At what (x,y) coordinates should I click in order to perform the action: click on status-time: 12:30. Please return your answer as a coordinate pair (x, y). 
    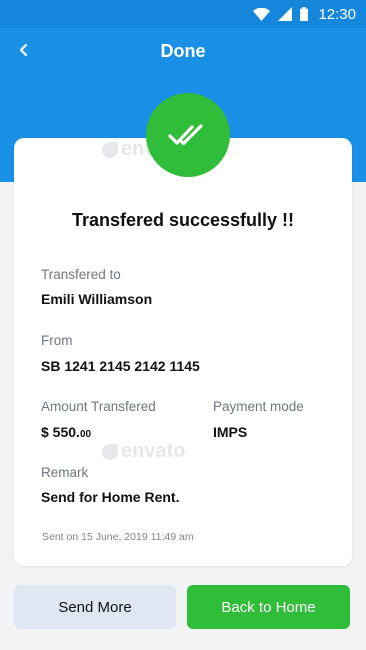
    Looking at the image, I should click on (337, 14).